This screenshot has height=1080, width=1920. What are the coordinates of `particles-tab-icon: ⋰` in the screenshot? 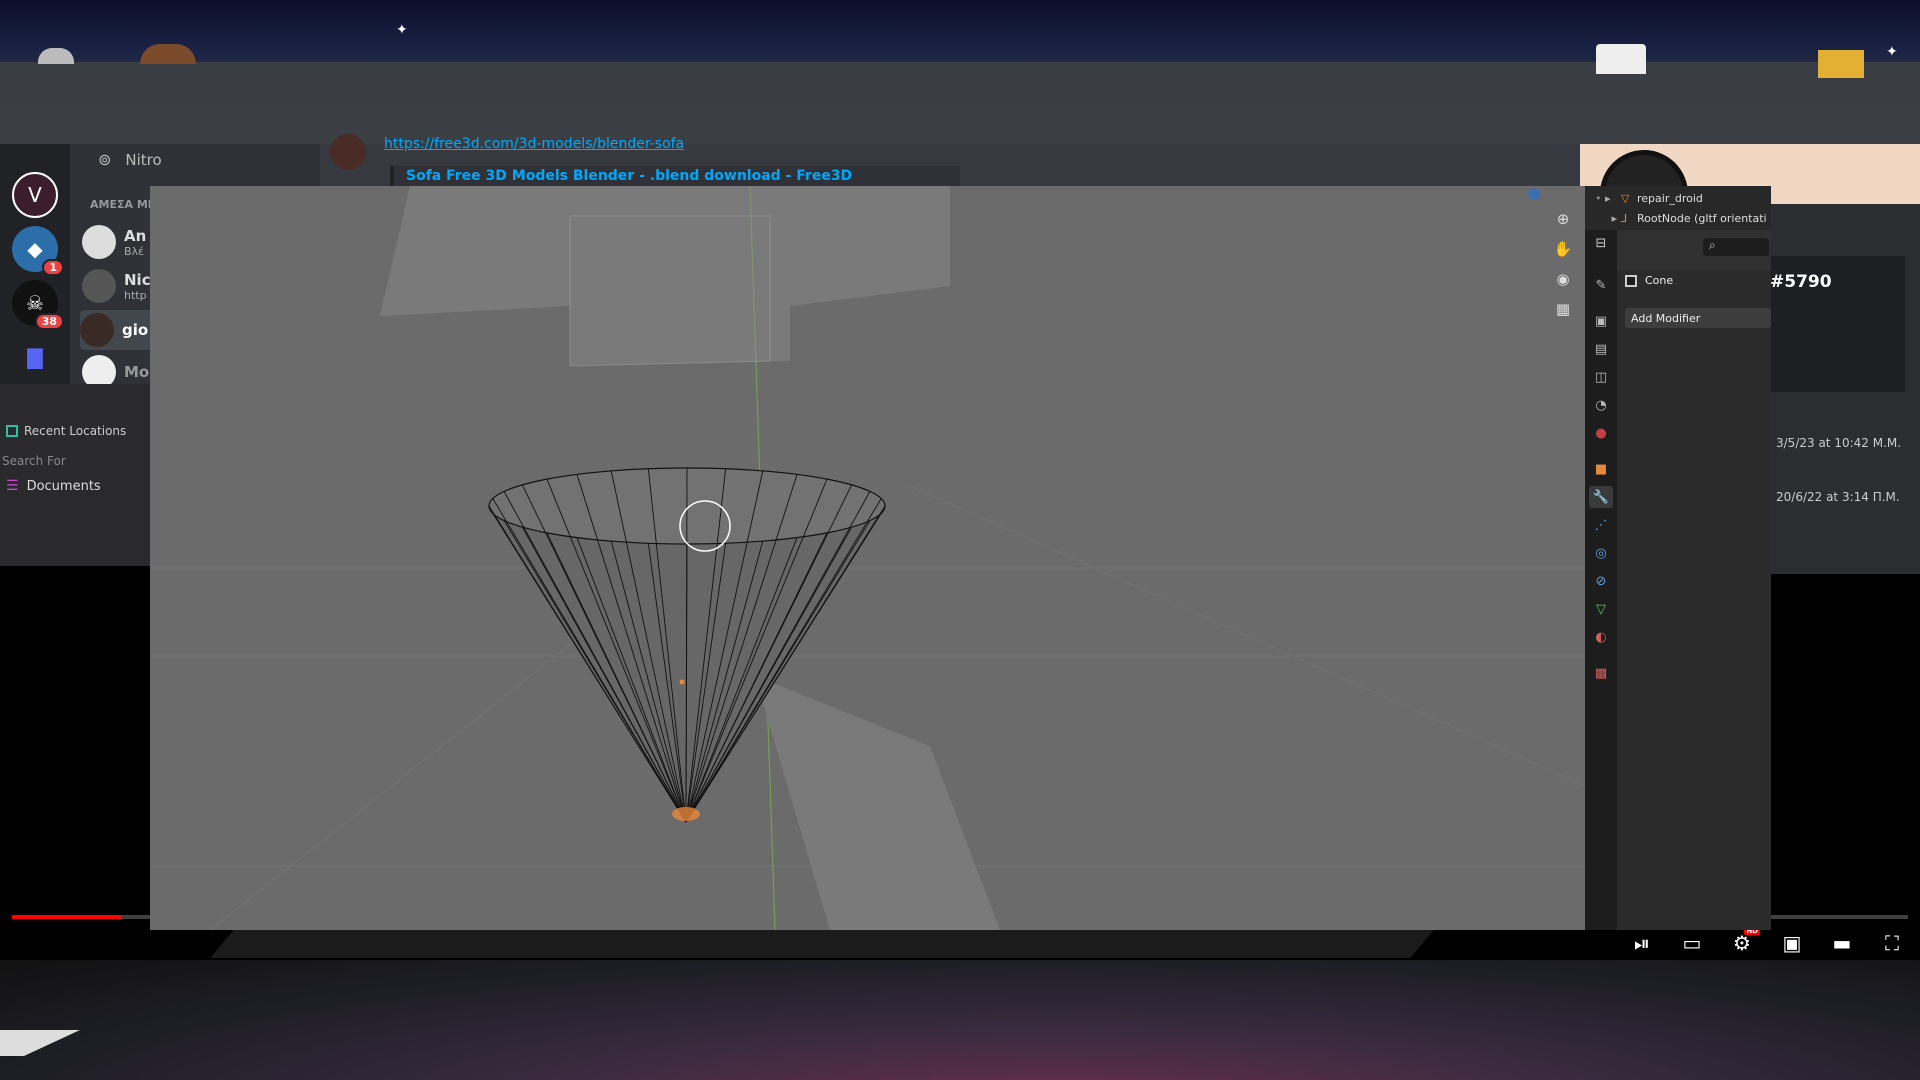 It's located at (1601, 525).